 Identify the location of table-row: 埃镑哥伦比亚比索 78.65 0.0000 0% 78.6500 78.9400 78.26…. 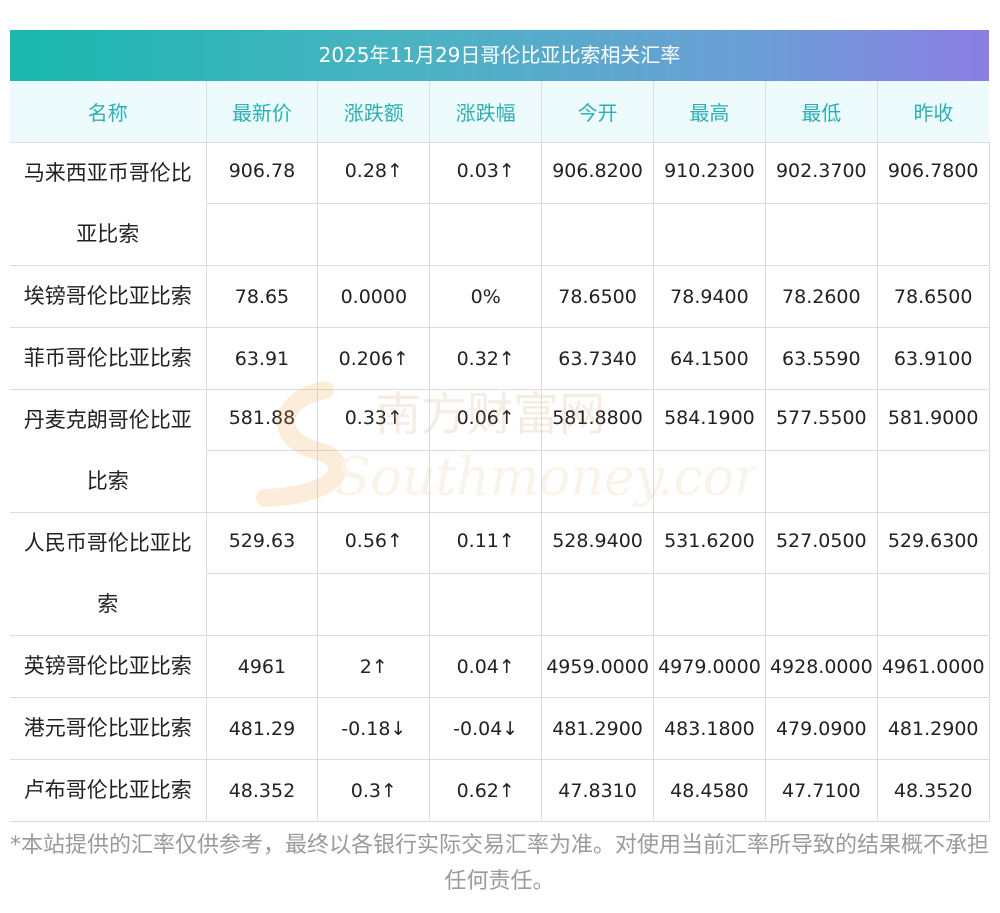
(500, 296).